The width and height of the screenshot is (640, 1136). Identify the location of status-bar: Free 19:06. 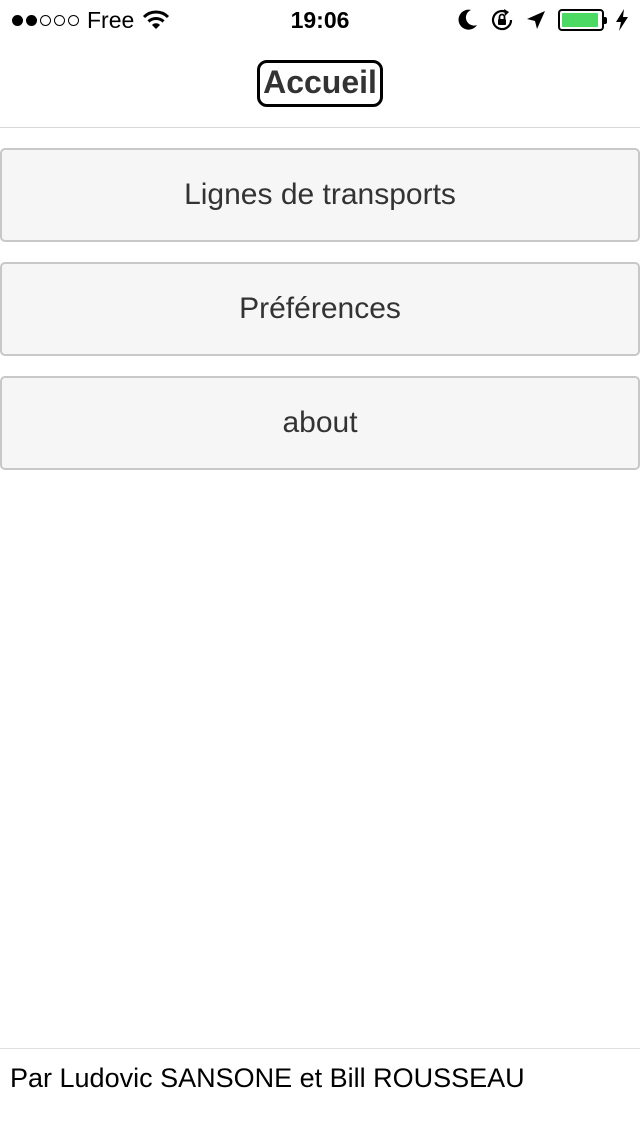
(320, 20).